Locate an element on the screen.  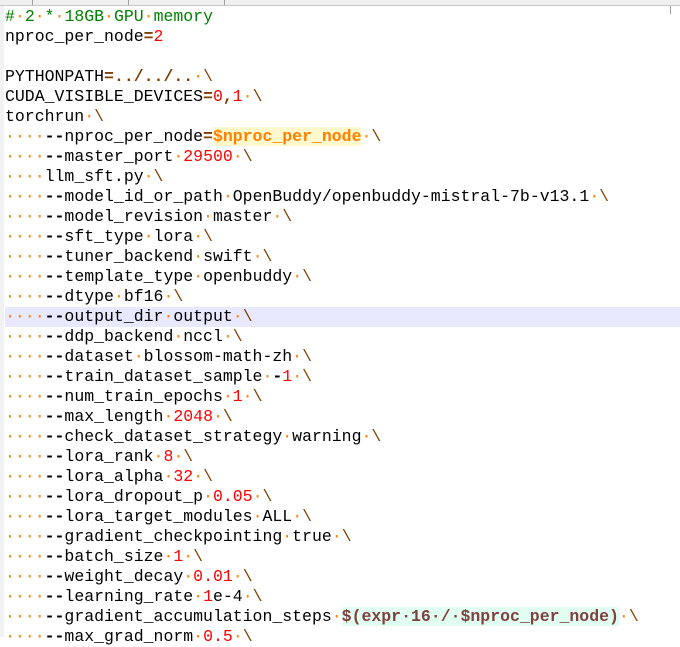
code-line: ····--dtype·bf16·\ is located at coordinates (342, 297).